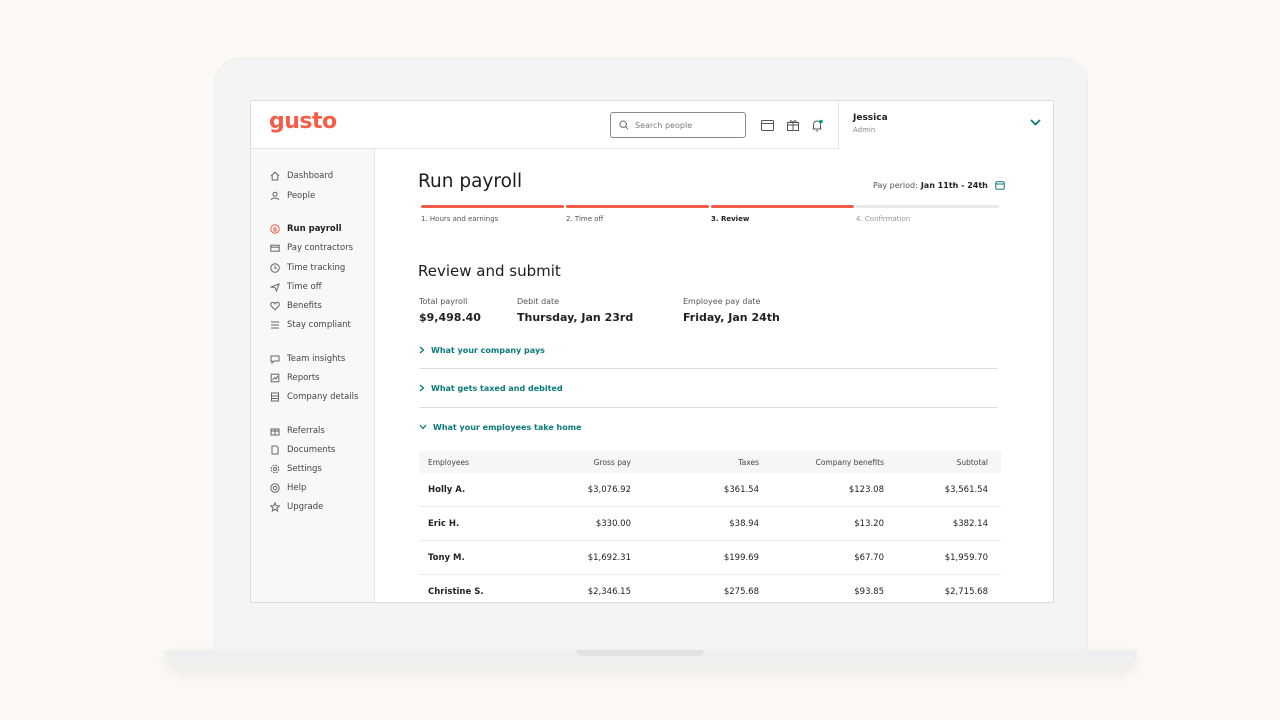 Image resolution: width=1280 pixels, height=720 pixels. Describe the element at coordinates (275, 287) in the screenshot. I see `plane-icon` at that location.